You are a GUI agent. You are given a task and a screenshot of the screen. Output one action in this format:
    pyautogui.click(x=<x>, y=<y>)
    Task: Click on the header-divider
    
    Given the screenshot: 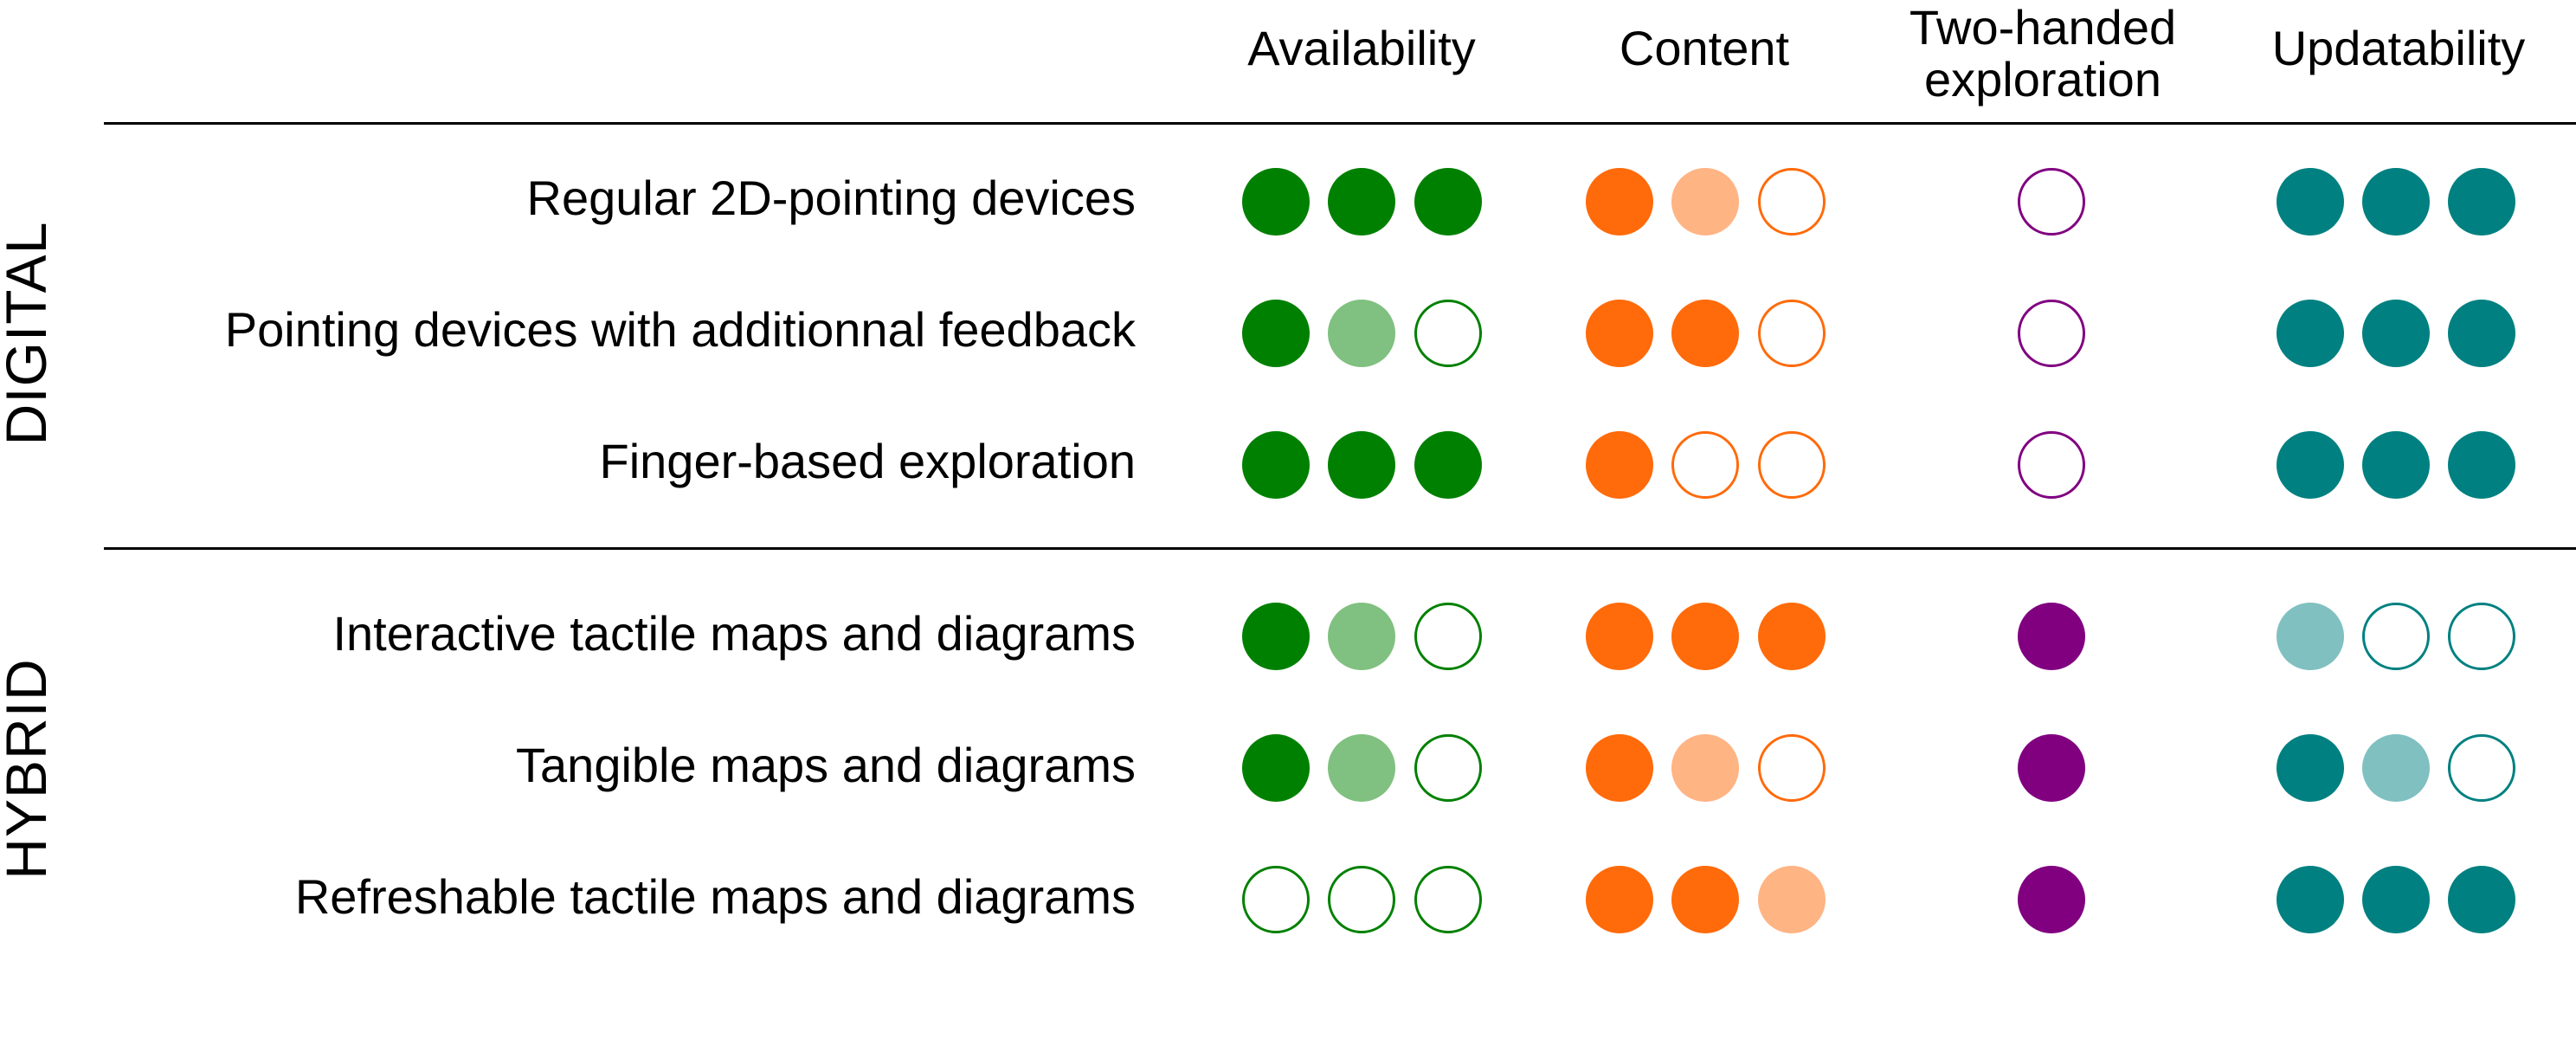 What is the action you would take?
    pyautogui.click(x=1340, y=123)
    